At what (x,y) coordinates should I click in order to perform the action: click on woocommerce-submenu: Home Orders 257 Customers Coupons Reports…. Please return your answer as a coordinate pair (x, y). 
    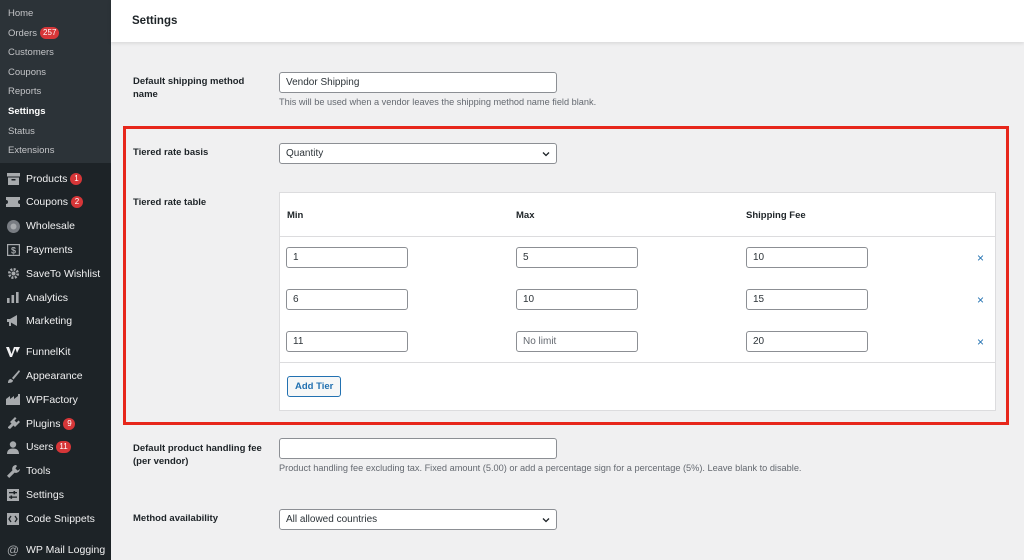
    Looking at the image, I should click on (55, 81).